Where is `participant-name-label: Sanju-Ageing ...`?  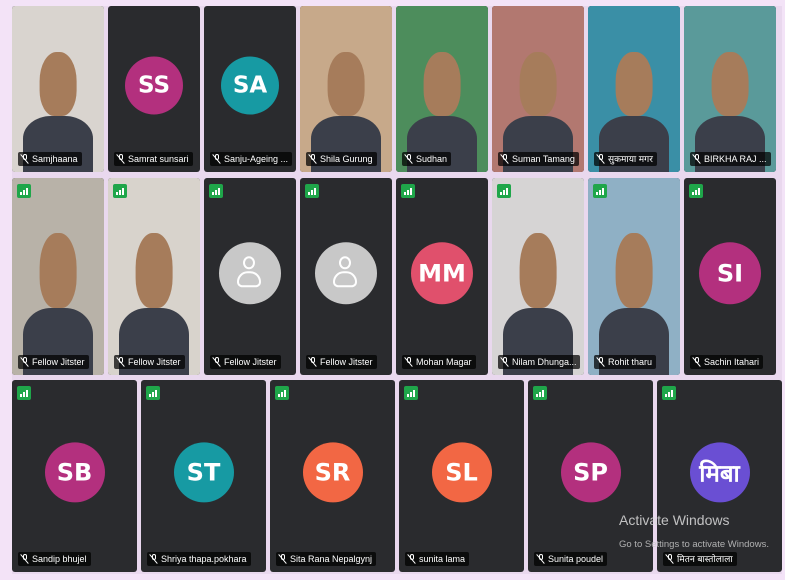
participant-name-label: Sanju-Ageing ... is located at coordinates (251, 159).